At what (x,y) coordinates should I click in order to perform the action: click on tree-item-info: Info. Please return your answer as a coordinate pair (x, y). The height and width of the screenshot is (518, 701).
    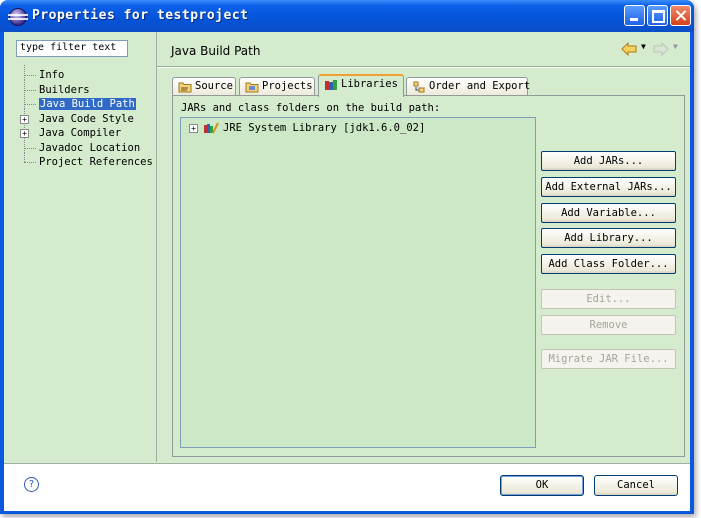
    Looking at the image, I should click on (83, 74).